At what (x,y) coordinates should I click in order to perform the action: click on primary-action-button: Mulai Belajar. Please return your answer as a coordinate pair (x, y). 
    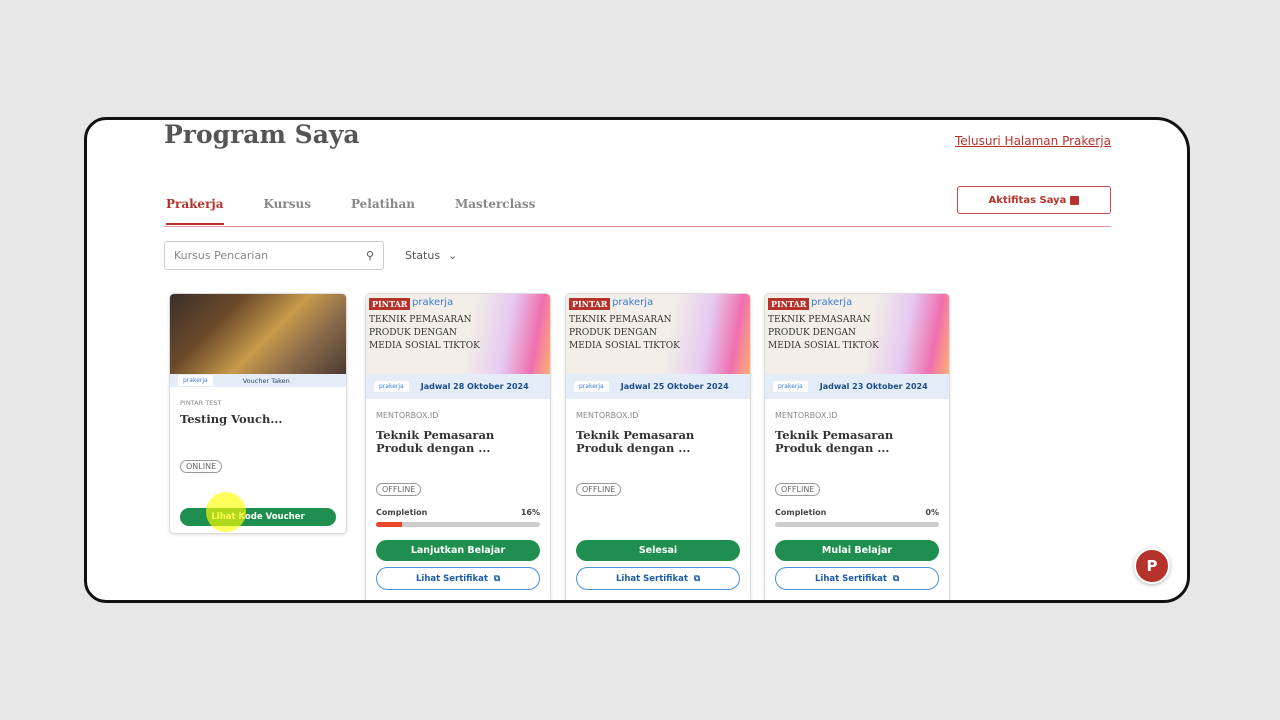
    Looking at the image, I should click on (857, 550).